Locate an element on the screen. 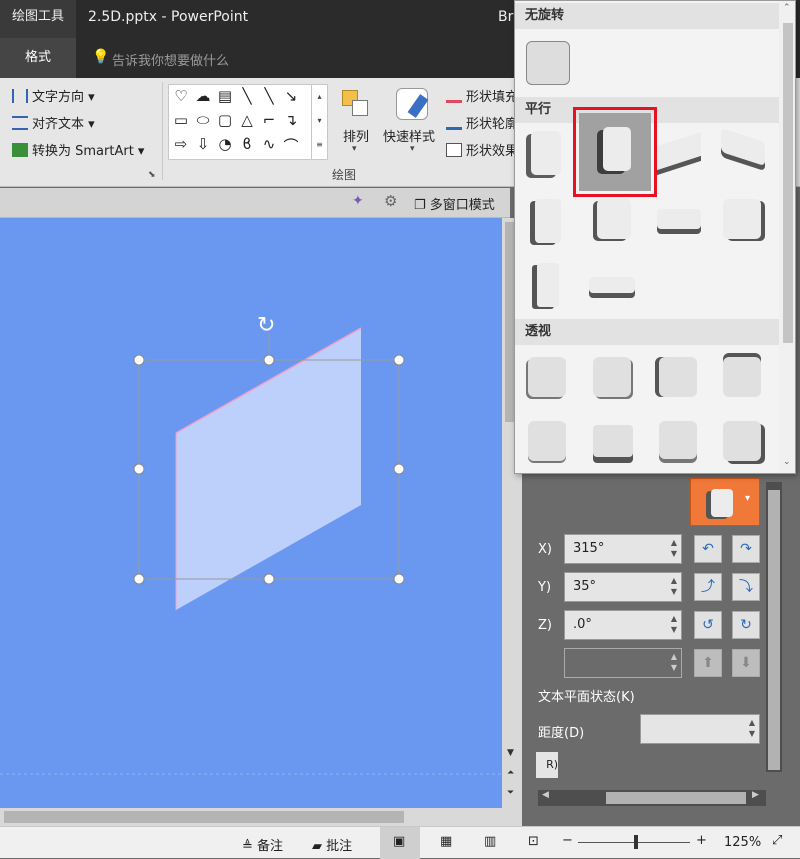 The height and width of the screenshot is (859, 800). shapes-gallery: ♡ ☁ ▤ ╲ ╲ ↘ ▭ ⬭ ▢ △ ⌐ ↴ ⇨ ⇩ ◔ ϐ ∿ ⌒ ▴ ▾ ≡ is located at coordinates (248, 122).